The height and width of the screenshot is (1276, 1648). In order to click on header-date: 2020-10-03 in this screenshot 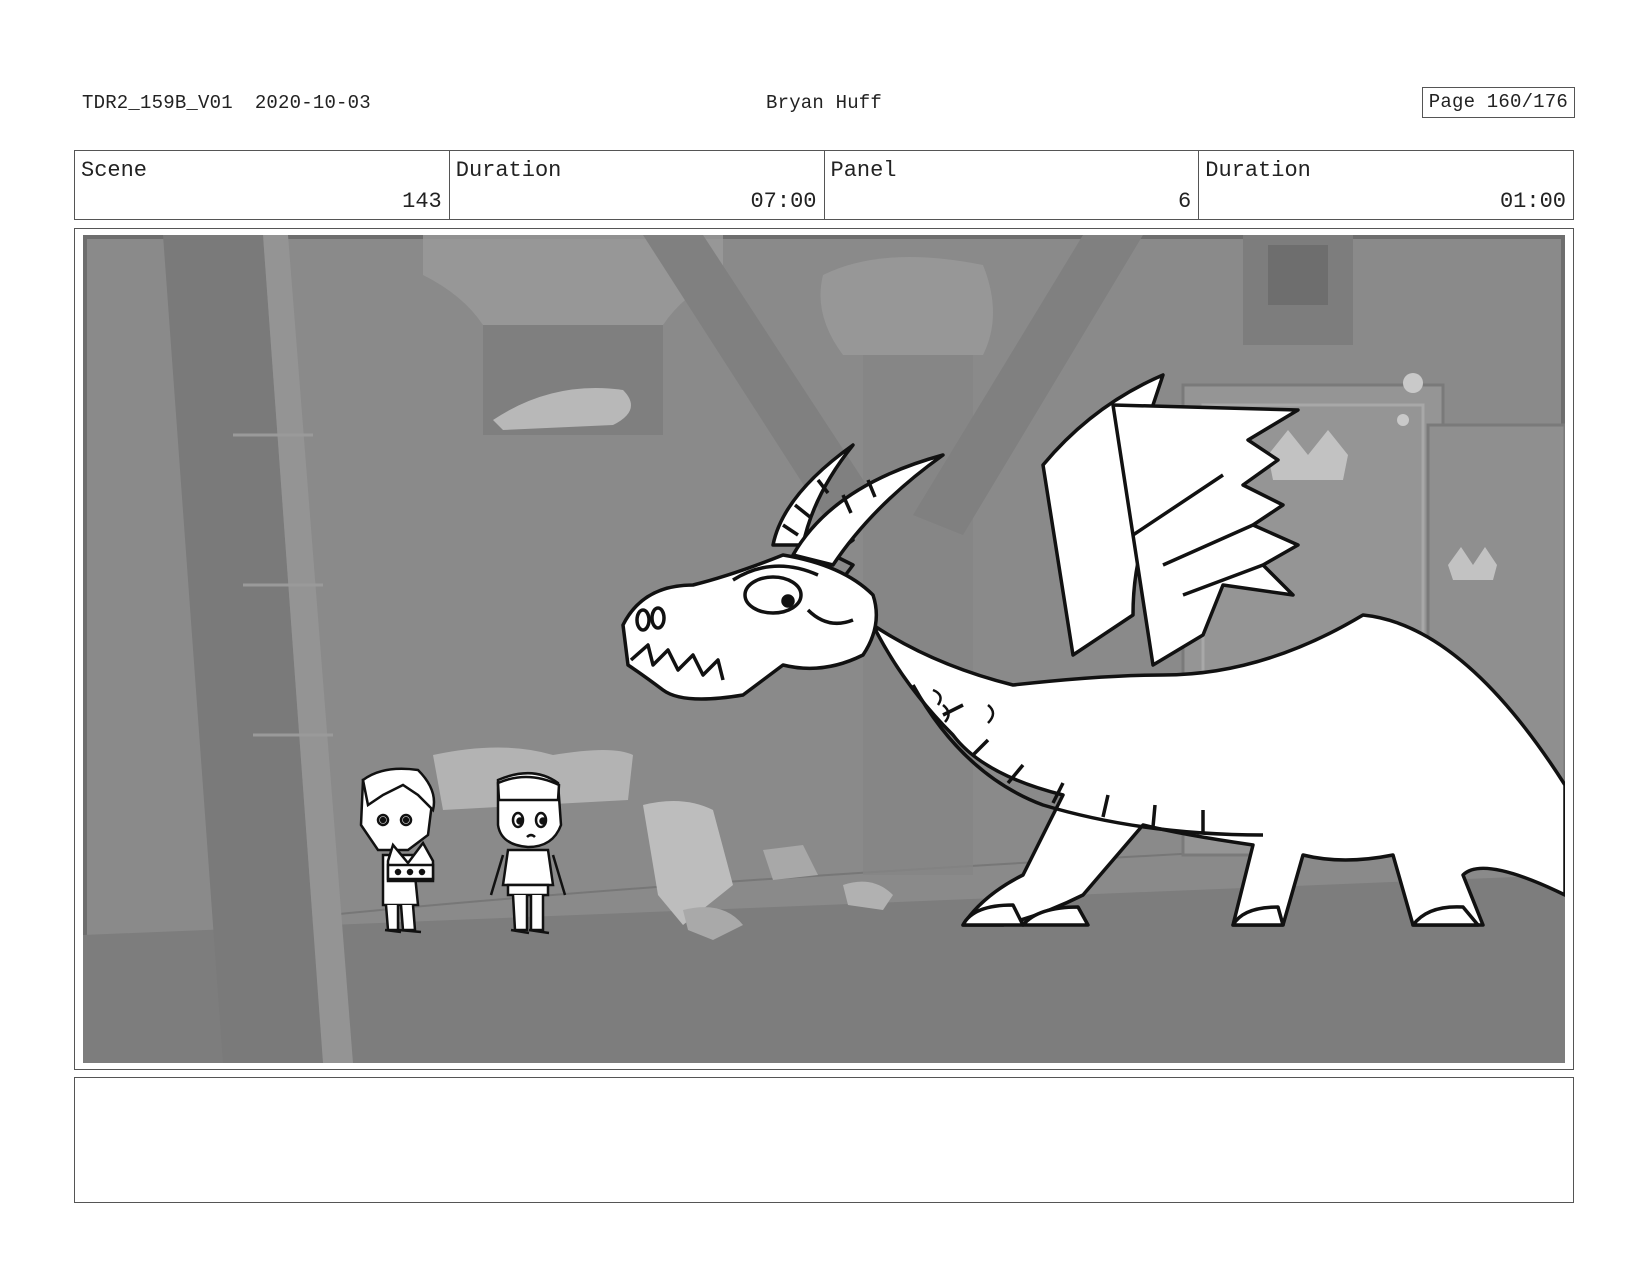, I will do `click(312, 103)`.